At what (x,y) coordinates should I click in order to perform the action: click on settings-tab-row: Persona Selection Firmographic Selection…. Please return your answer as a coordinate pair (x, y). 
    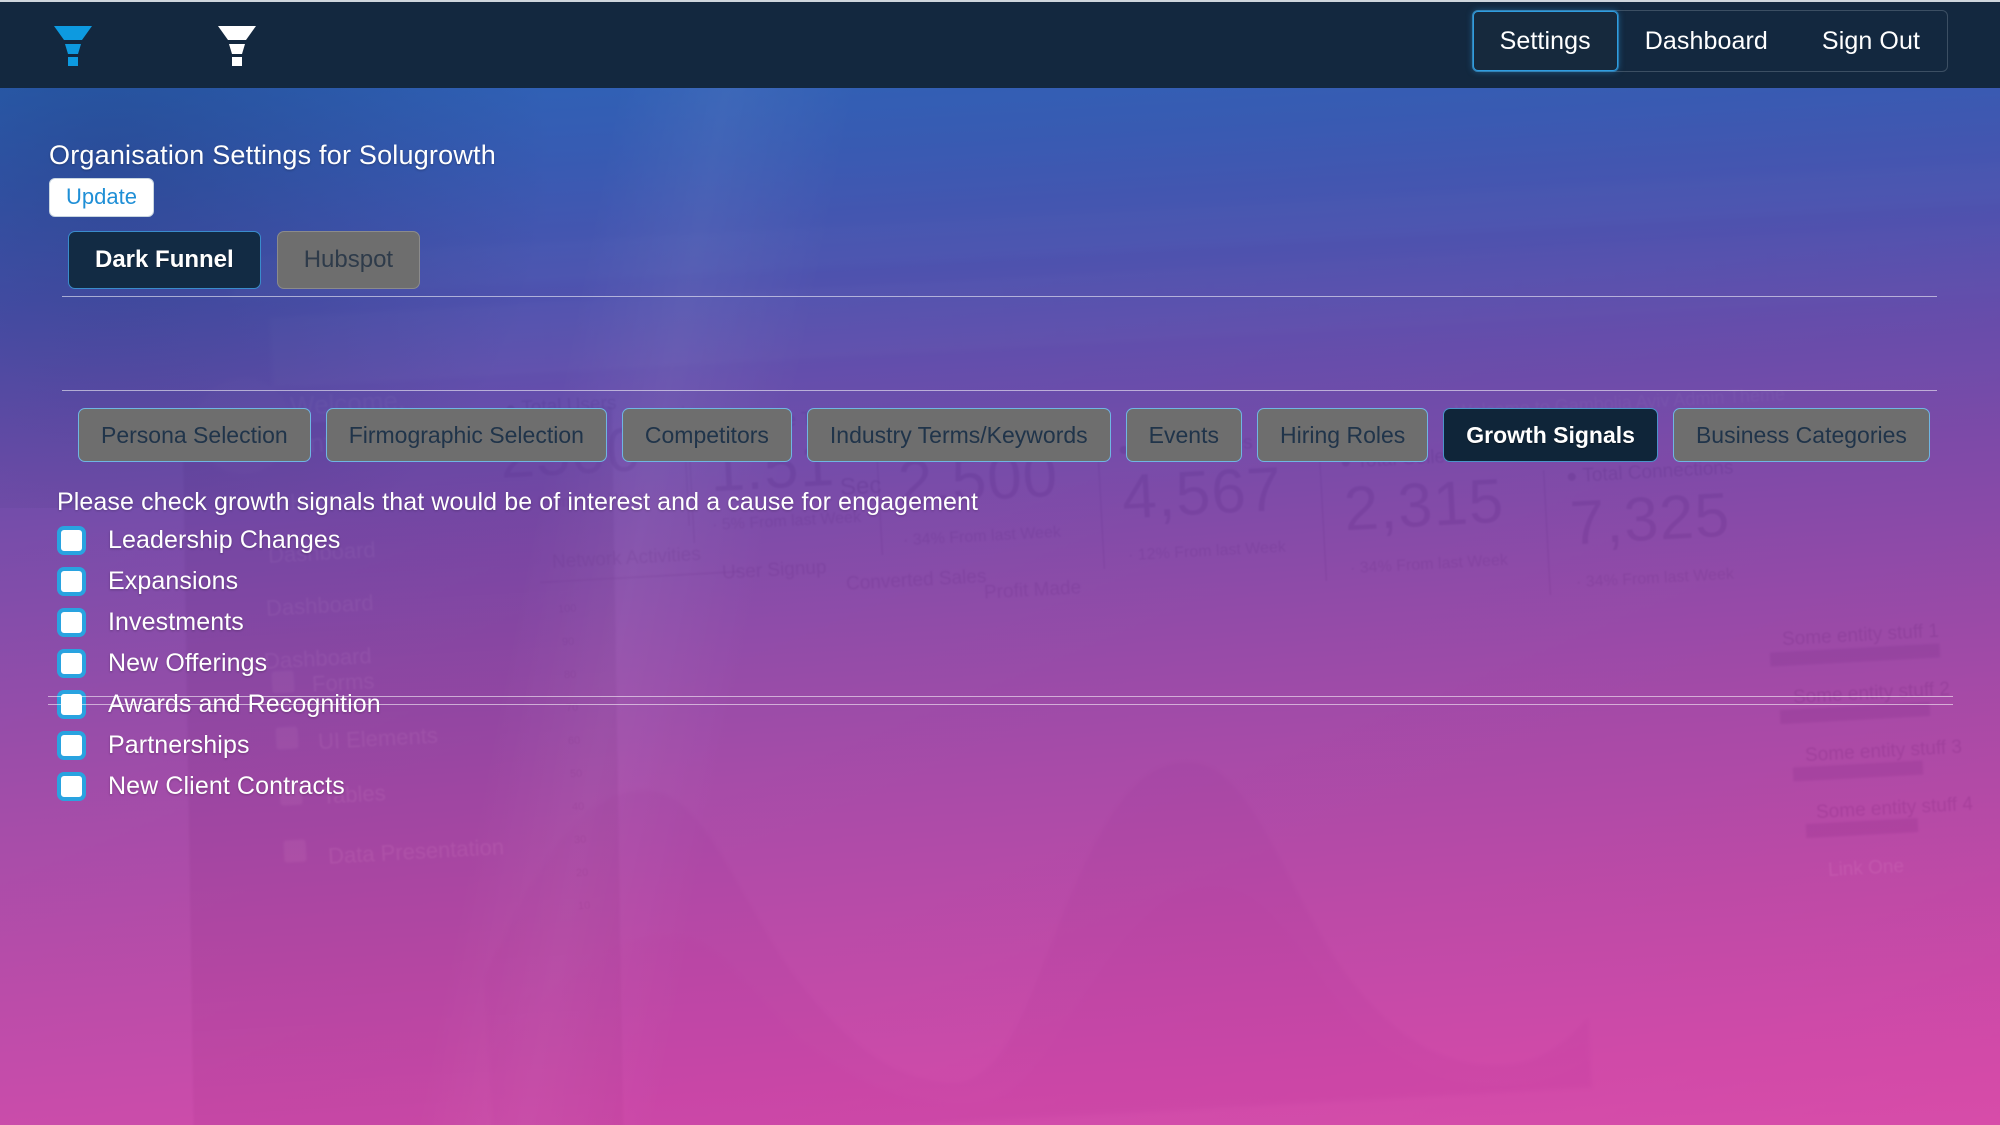
    Looking at the image, I should click on (1004, 435).